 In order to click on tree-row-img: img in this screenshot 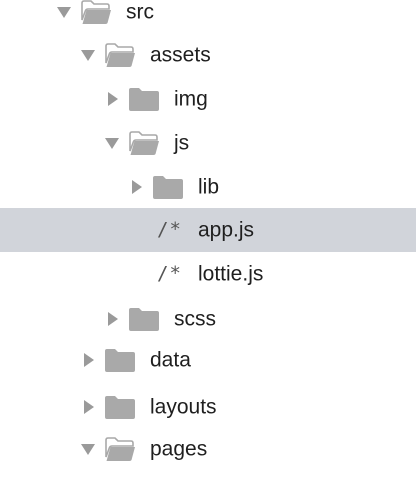, I will do `click(208, 99)`.